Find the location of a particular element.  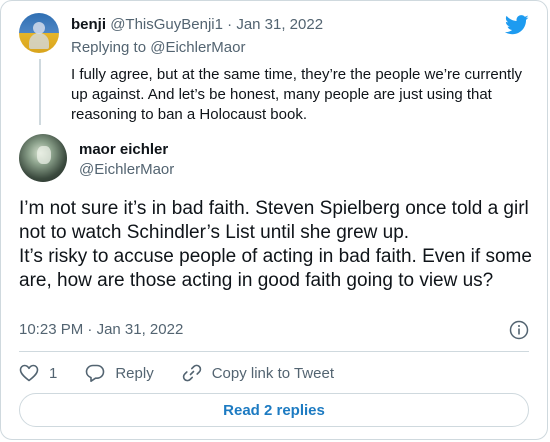

like-button: 1 is located at coordinates (38, 373).